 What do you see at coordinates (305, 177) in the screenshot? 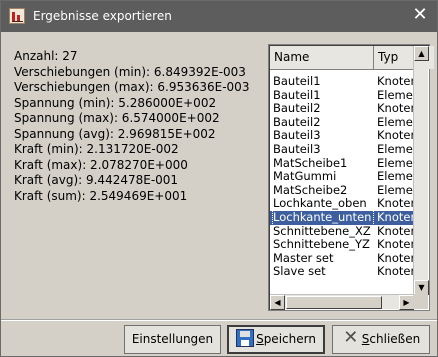
I see `row-name: MatGummi` at bounding box center [305, 177].